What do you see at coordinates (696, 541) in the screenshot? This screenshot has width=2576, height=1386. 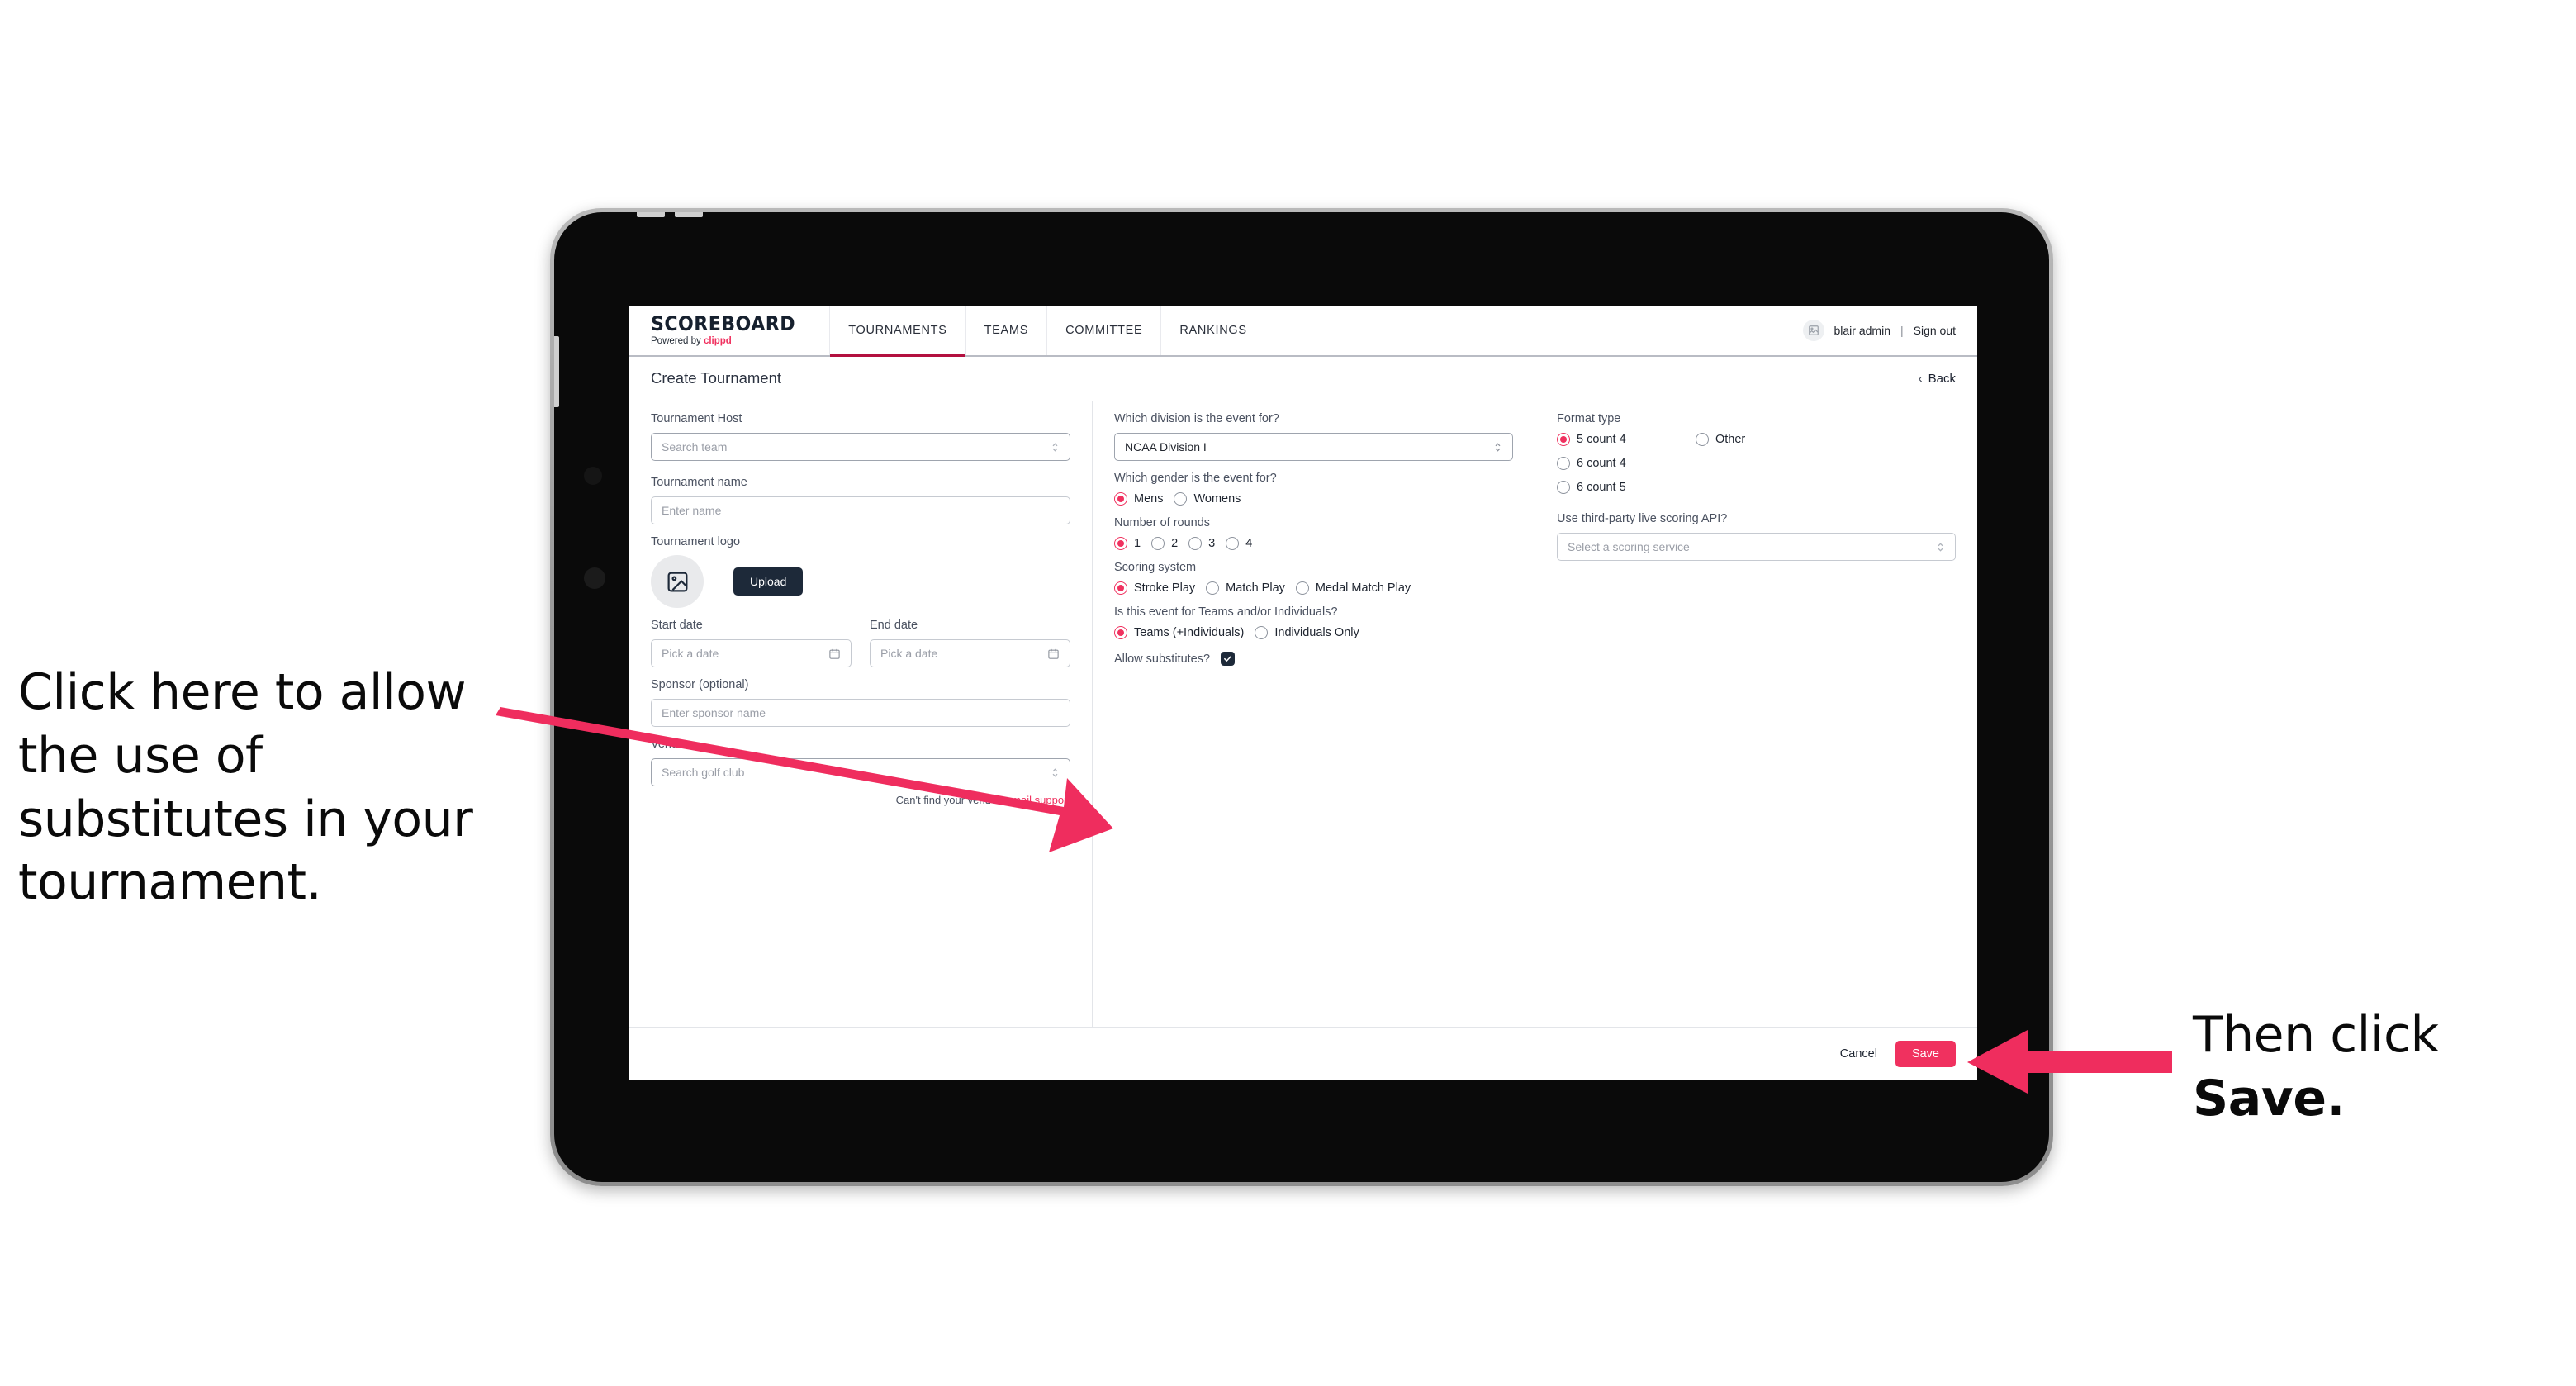 I see `tournament-logo-label: Tournament logo` at bounding box center [696, 541].